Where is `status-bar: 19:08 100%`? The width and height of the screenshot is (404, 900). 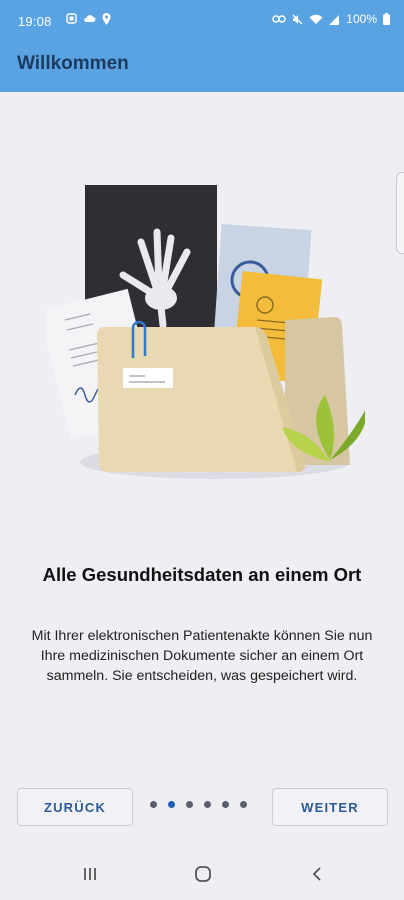
status-bar: 19:08 100% is located at coordinates (202, 21).